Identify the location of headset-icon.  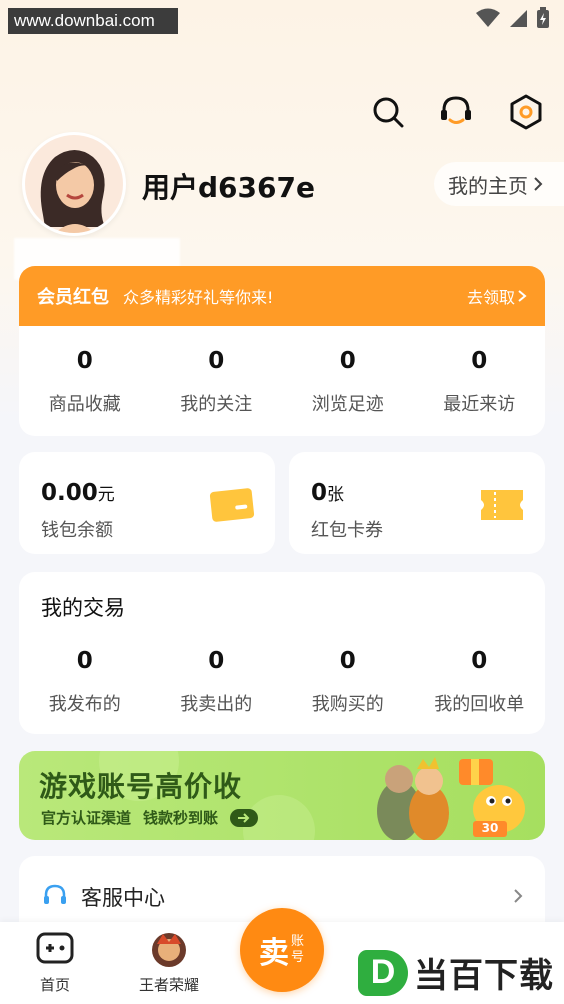
(55, 894).